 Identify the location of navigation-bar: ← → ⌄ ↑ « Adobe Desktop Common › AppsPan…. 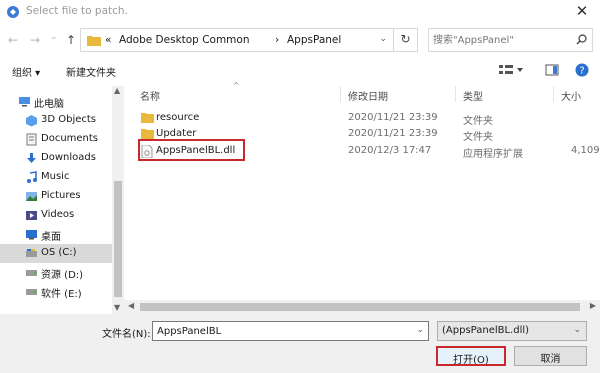
(300, 40).